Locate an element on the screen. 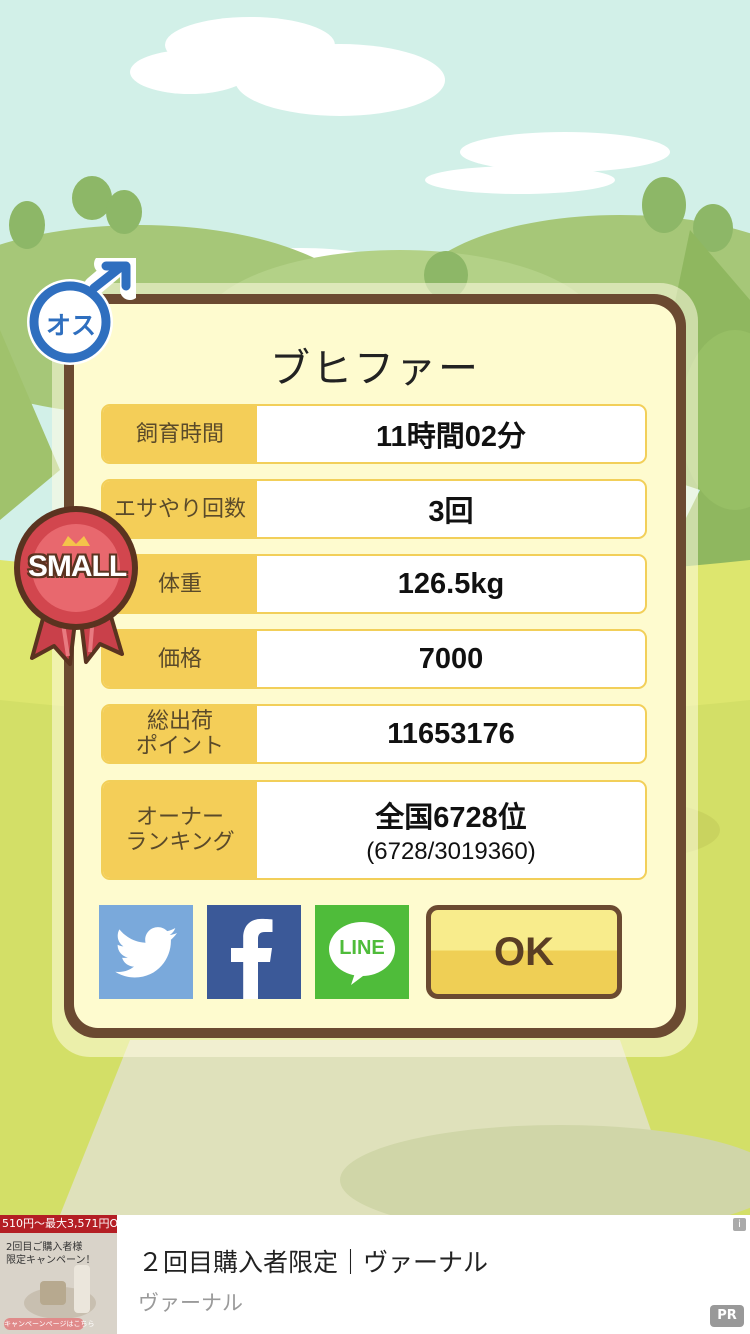 Image resolution: width=750 pixels, height=1334 pixels. stat-label: オーナー ランキング is located at coordinates (180, 830).